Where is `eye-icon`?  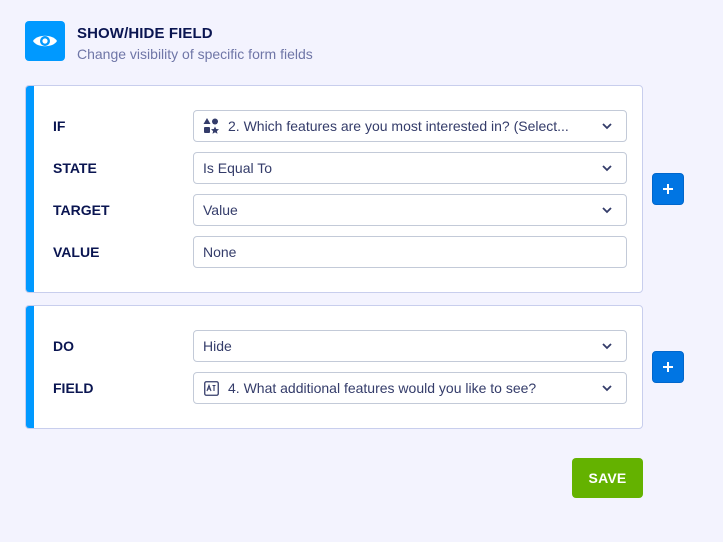 eye-icon is located at coordinates (45, 41).